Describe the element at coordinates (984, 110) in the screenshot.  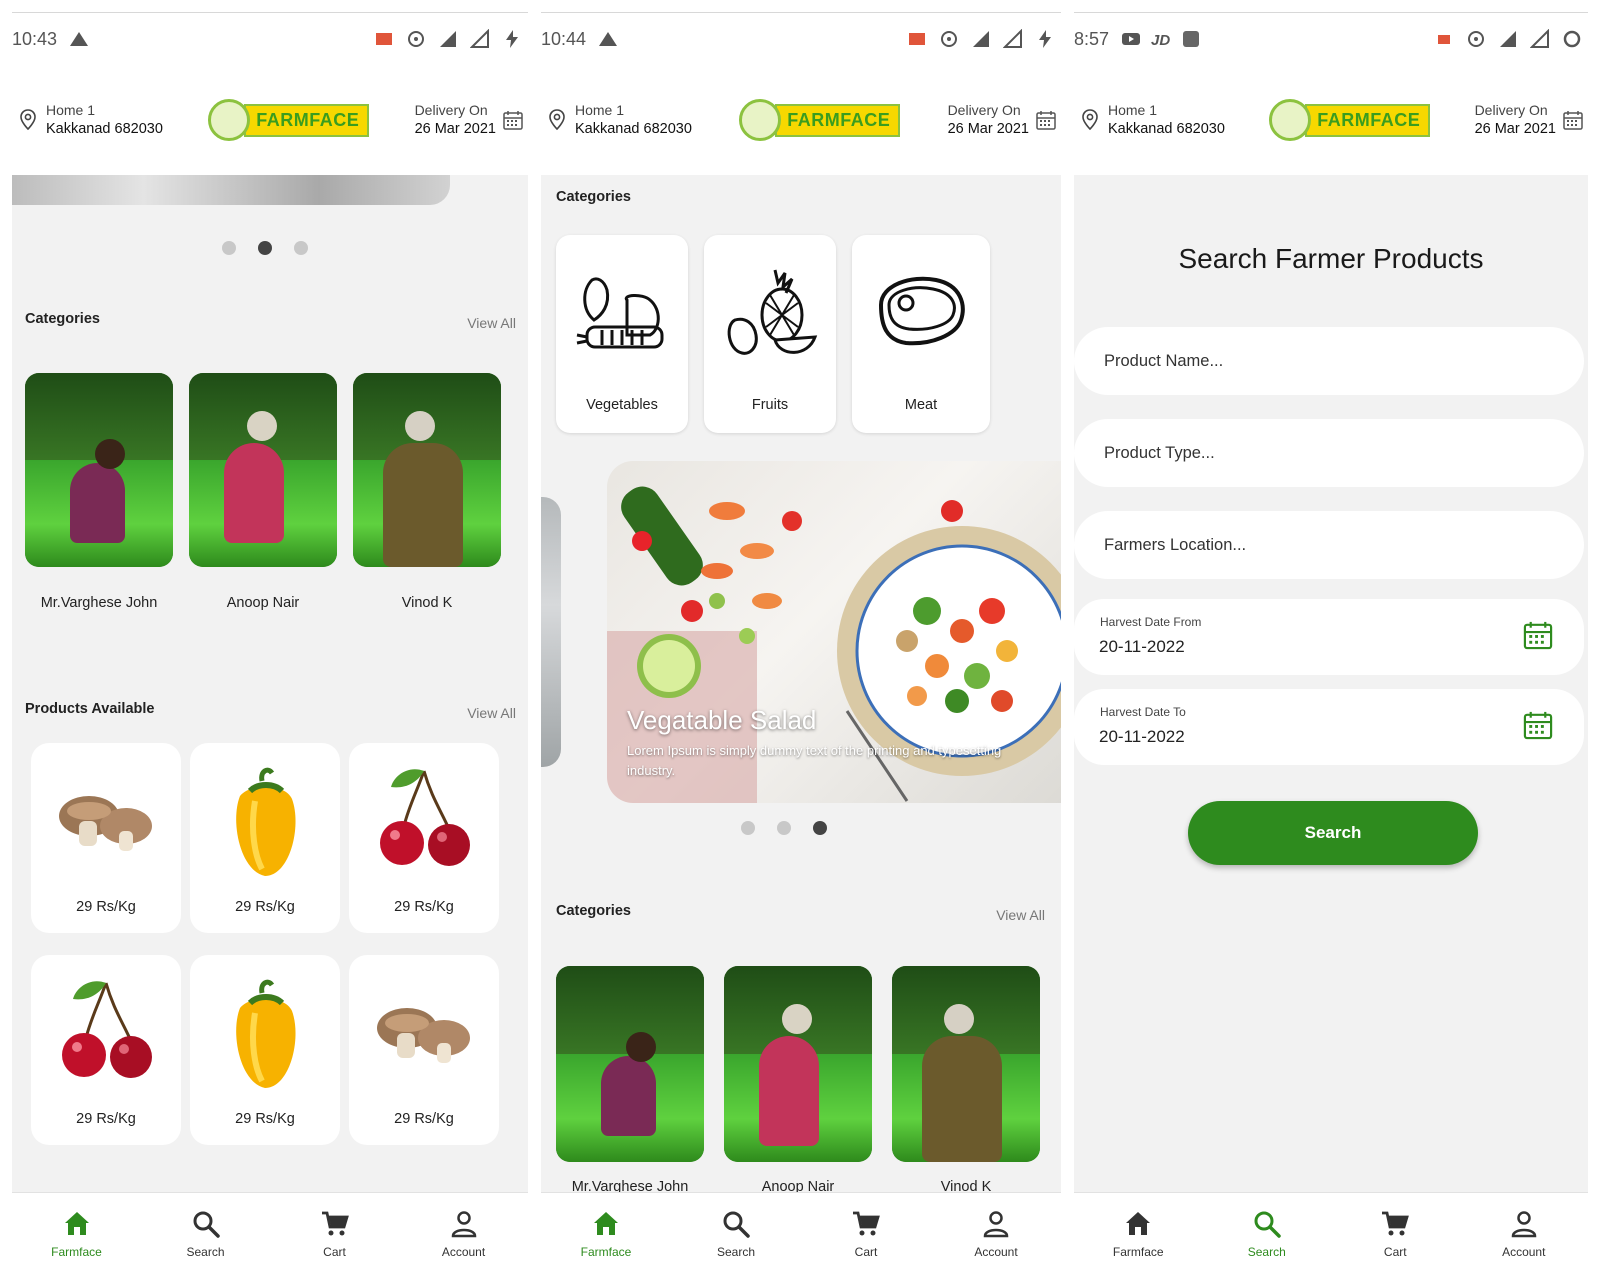
I see `delivery-label: Delivery On` at that location.